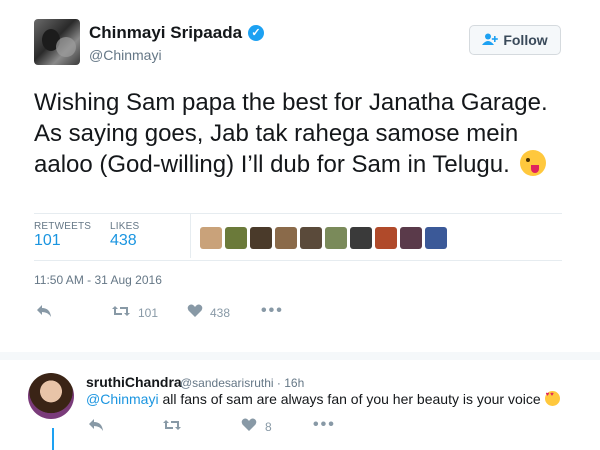 The height and width of the screenshot is (450, 600). What do you see at coordinates (552, 398) in the screenshot?
I see `heart-eyes-emoji-icon` at bounding box center [552, 398].